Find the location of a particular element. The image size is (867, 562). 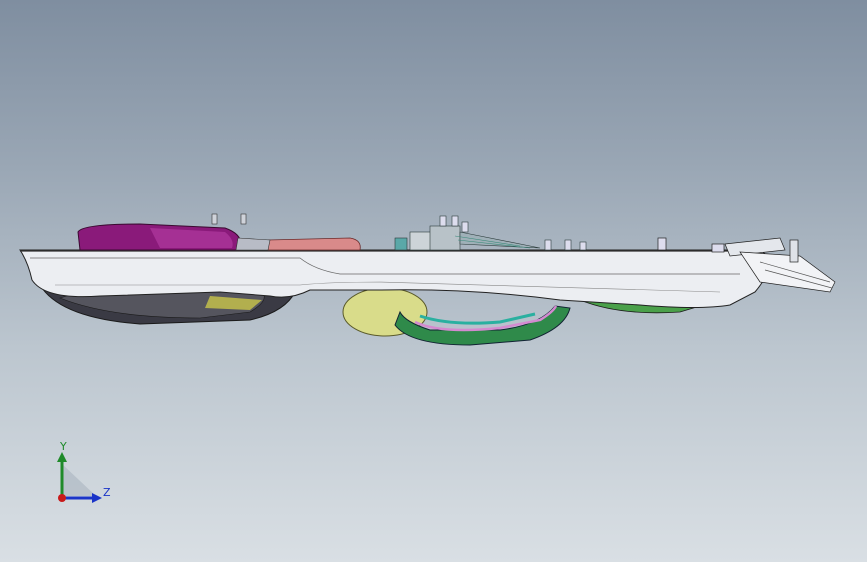

z-axis-arrow is located at coordinates (97, 498).